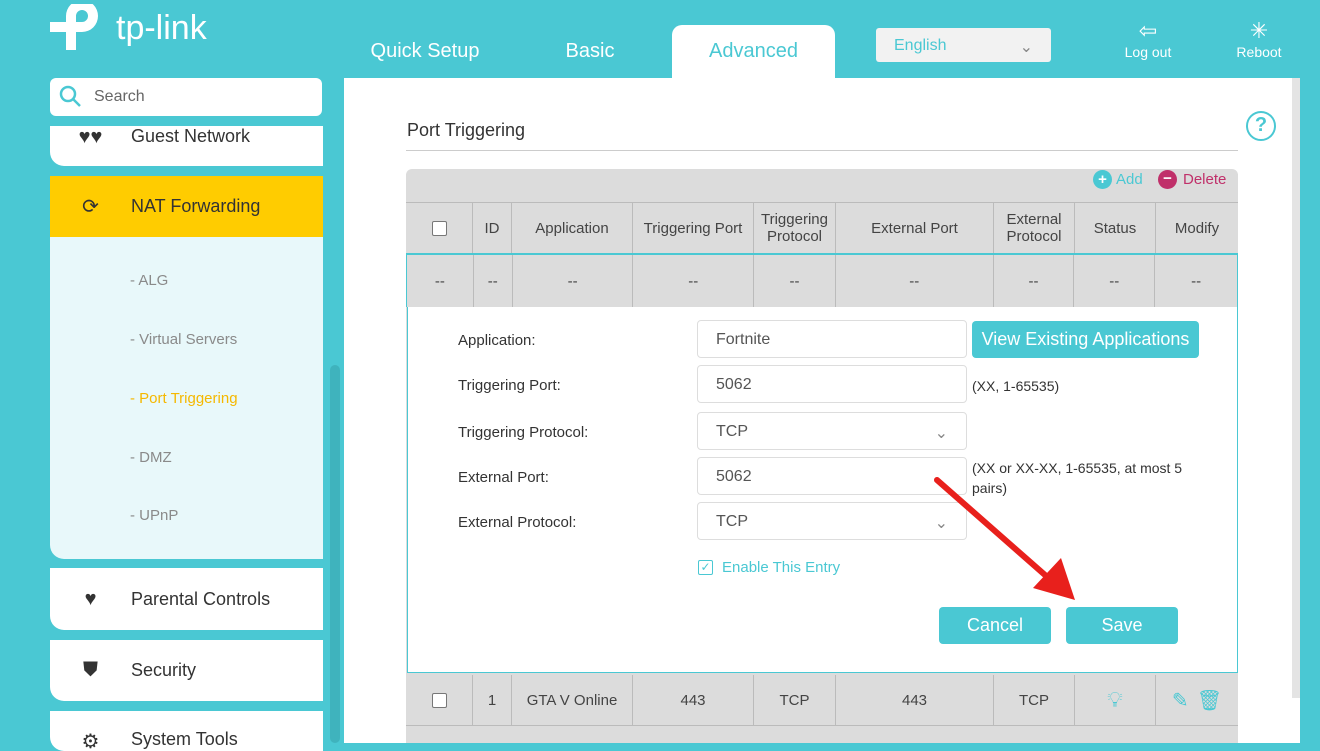 The width and height of the screenshot is (1320, 751). What do you see at coordinates (186, 599) in the screenshot?
I see `sidebar-item-parental-controls: ♥ Parental Controls` at bounding box center [186, 599].